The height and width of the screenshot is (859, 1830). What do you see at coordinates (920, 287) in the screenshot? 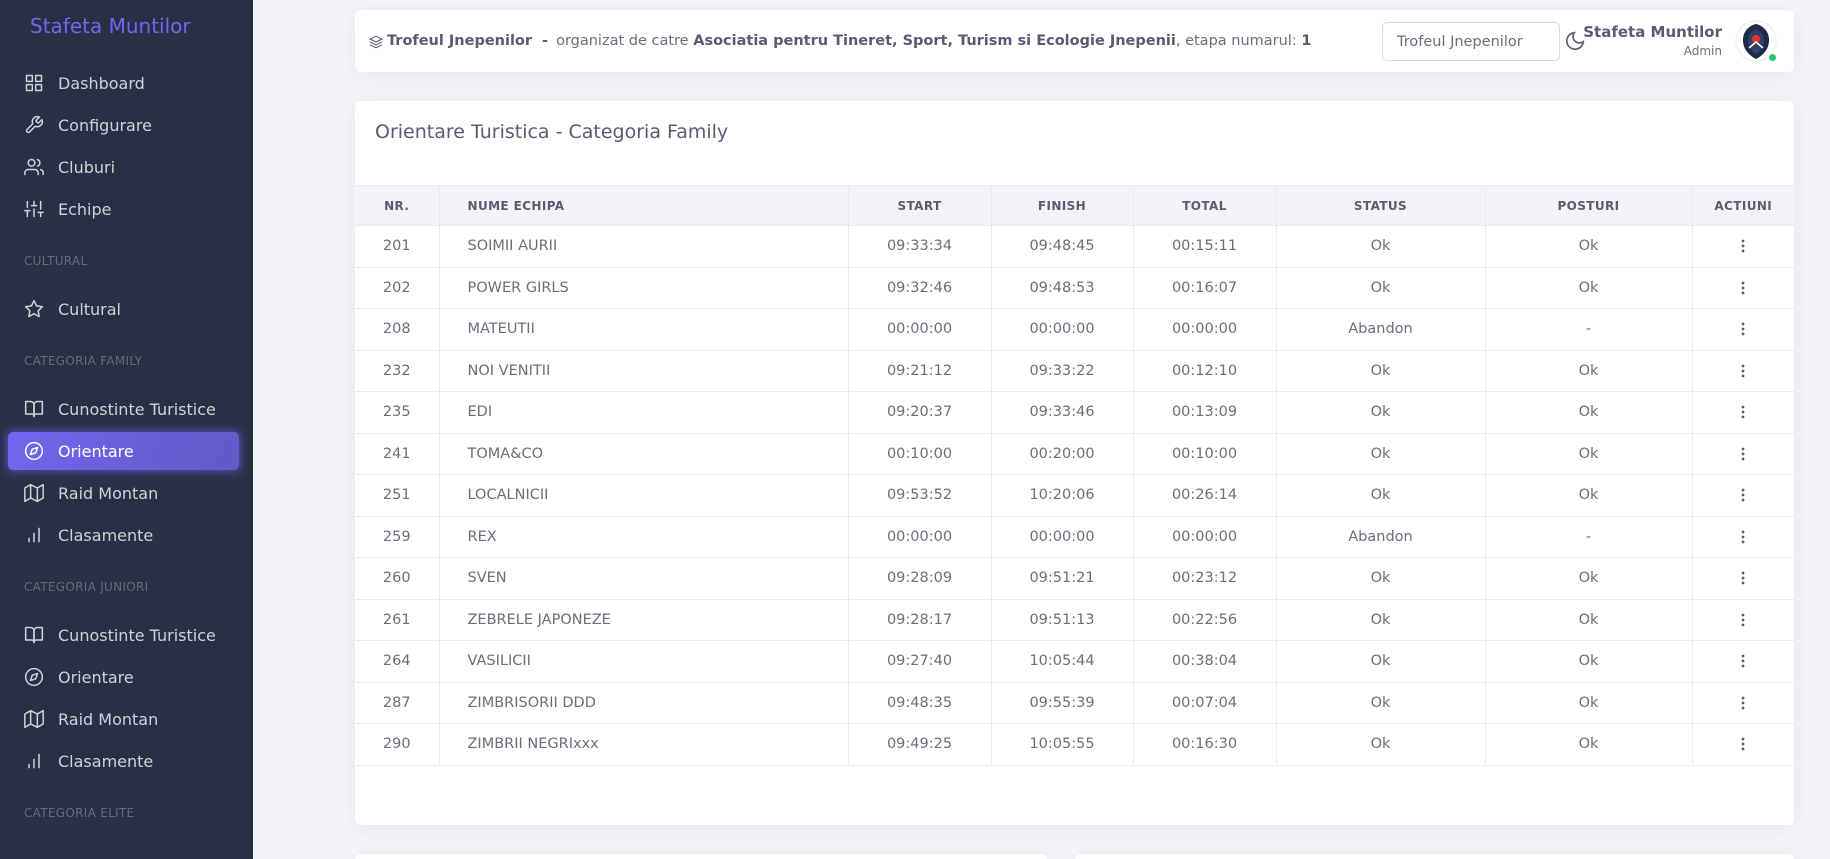
I see `cell-start: 09:32:46` at bounding box center [920, 287].